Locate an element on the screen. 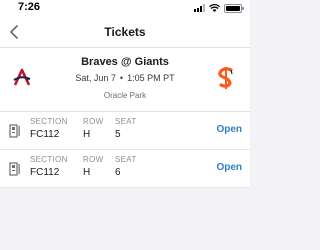 The width and height of the screenshot is (320, 250). giants-logo-icon is located at coordinates (225, 78).